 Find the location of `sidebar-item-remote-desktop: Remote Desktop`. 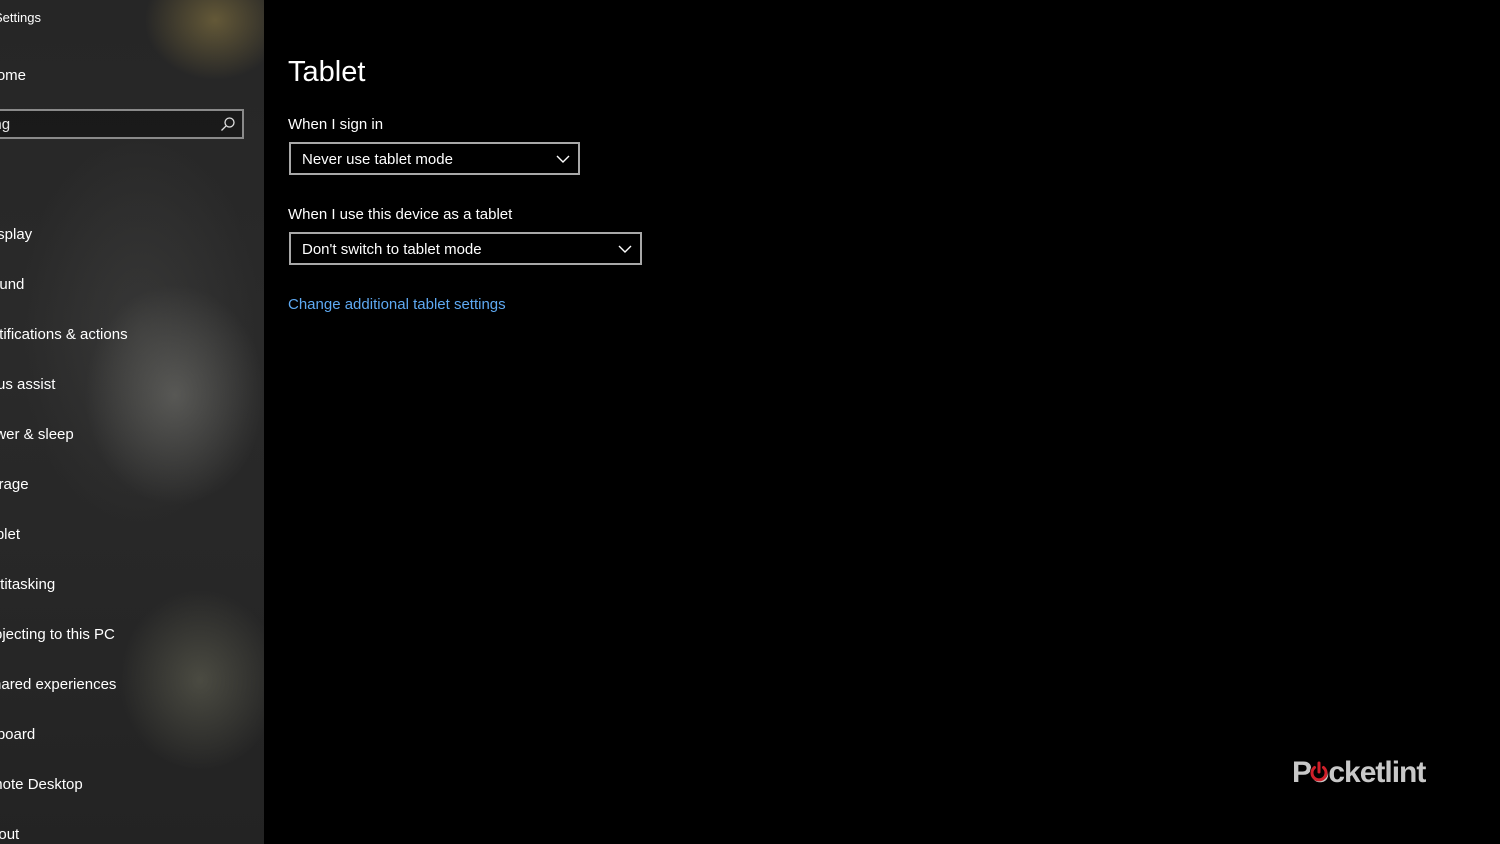

sidebar-item-remote-desktop: Remote Desktop is located at coordinates (41, 784).